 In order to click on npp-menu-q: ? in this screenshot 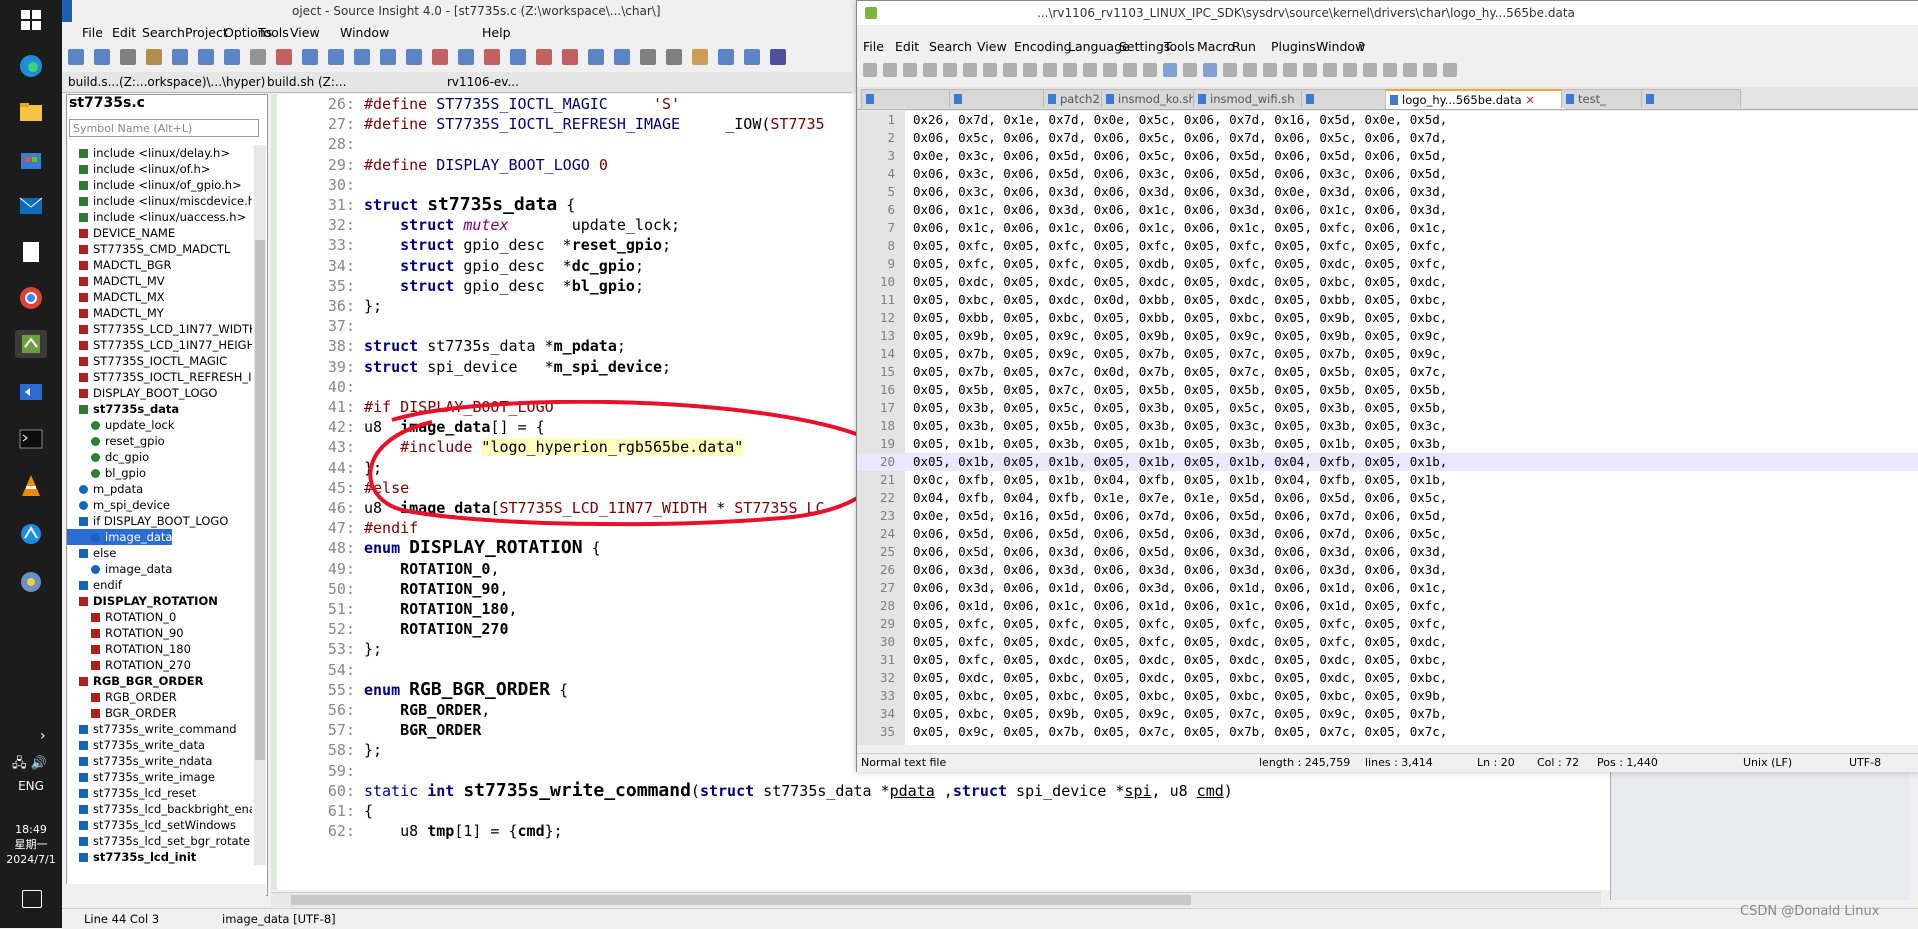, I will do `click(1361, 46)`.